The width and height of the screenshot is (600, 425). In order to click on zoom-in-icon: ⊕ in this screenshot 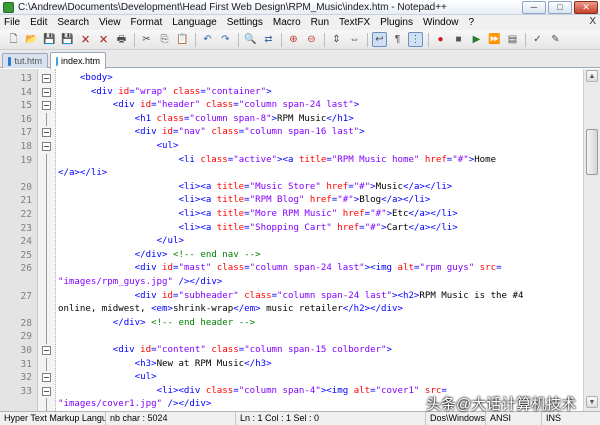, I will do `click(293, 39)`.